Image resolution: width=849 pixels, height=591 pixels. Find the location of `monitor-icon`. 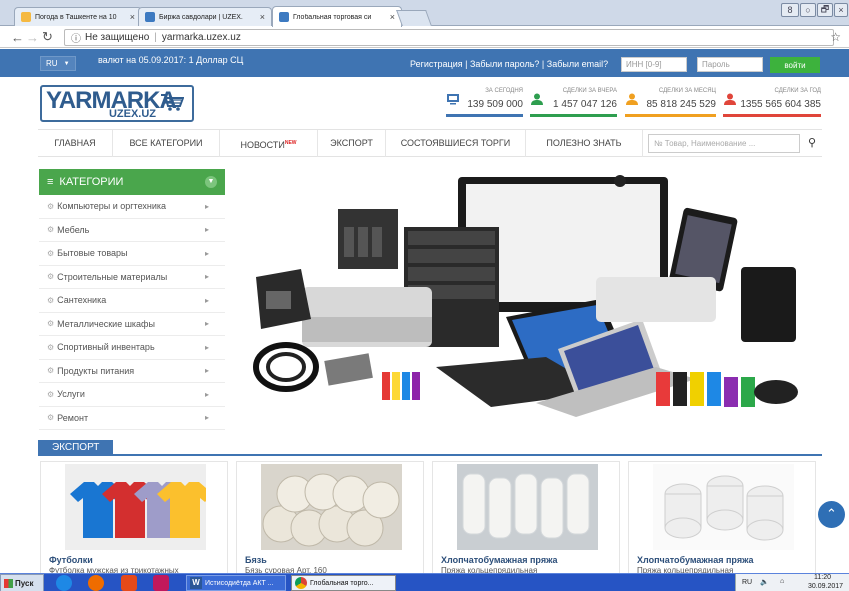

monitor-icon is located at coordinates (453, 99).